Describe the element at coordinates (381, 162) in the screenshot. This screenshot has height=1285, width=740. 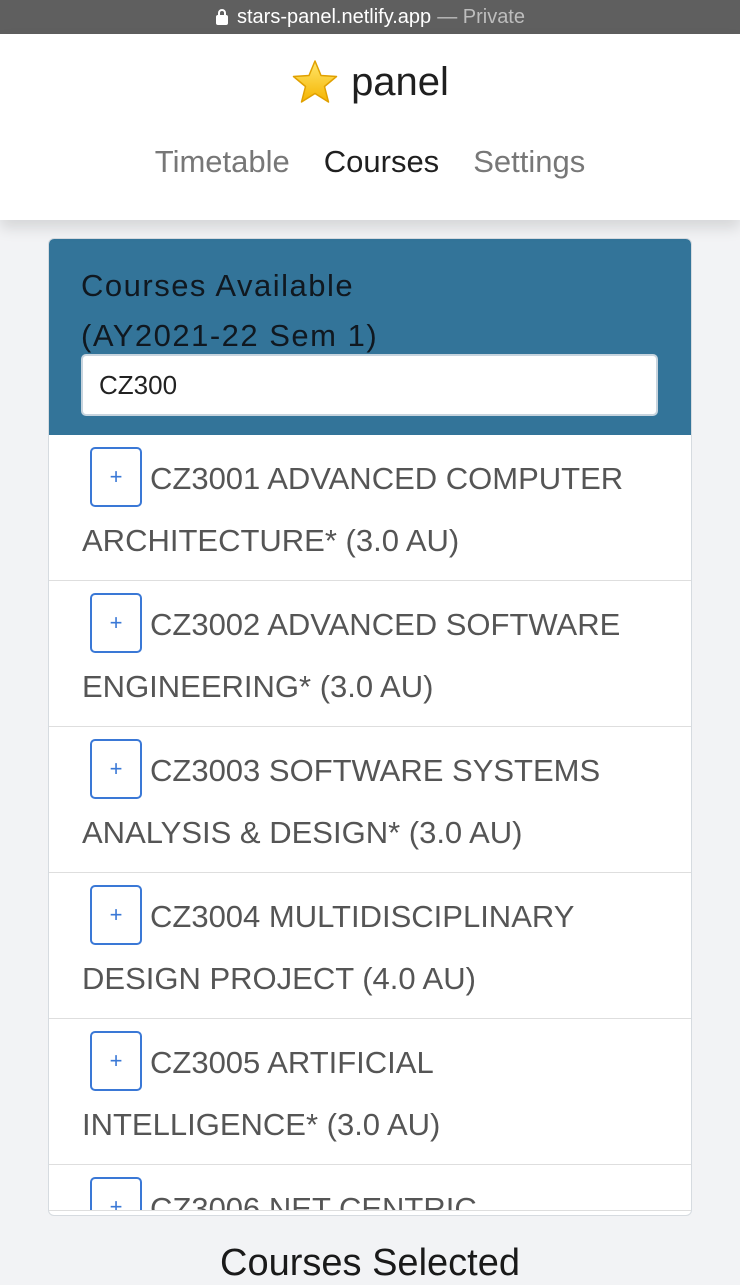
I see `tab-courses: Courses` at that location.